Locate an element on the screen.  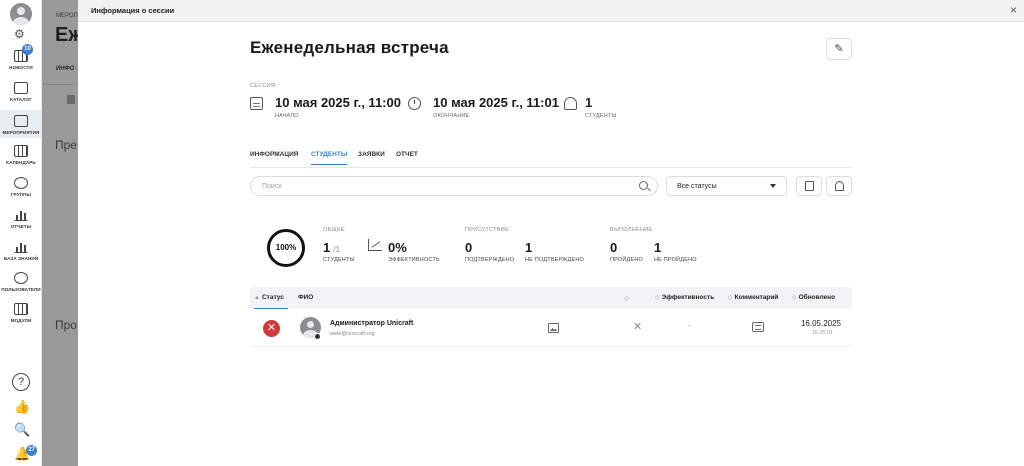
column-name: ФИО is located at coordinates (305, 297).